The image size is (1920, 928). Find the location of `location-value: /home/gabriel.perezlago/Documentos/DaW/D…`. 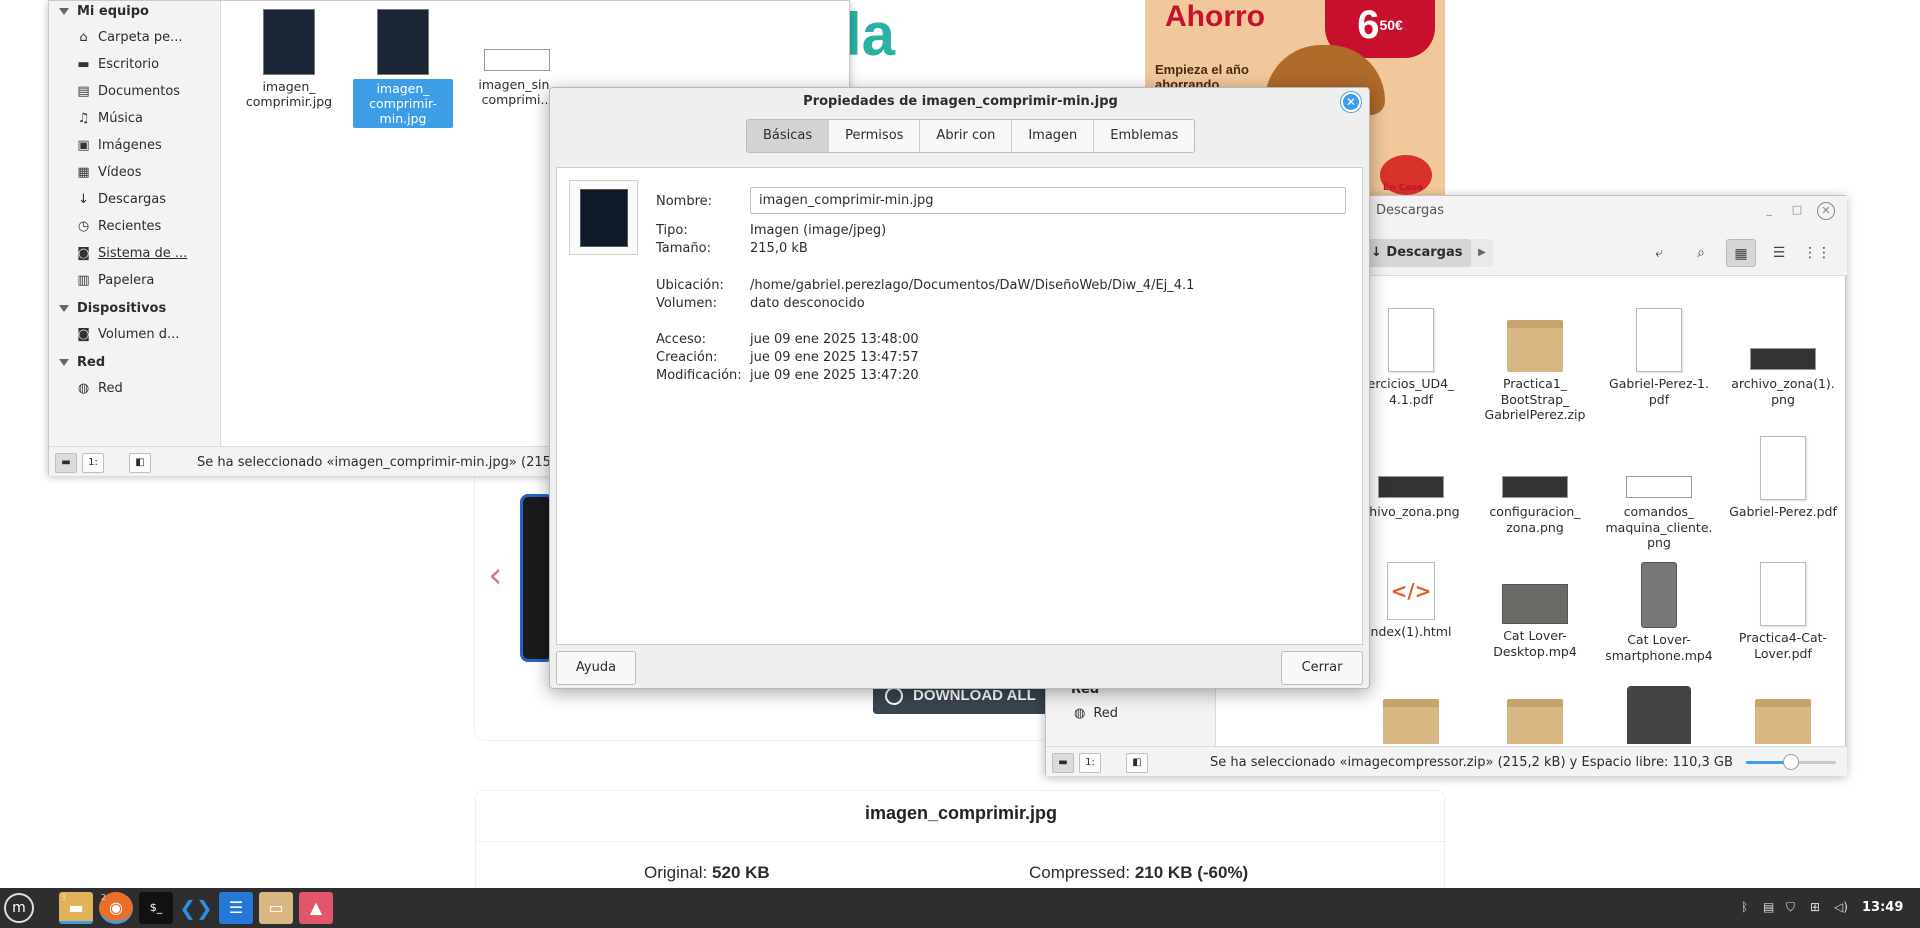

location-value: /home/gabriel.perezlago/Documentos/DaW/D… is located at coordinates (972, 285).